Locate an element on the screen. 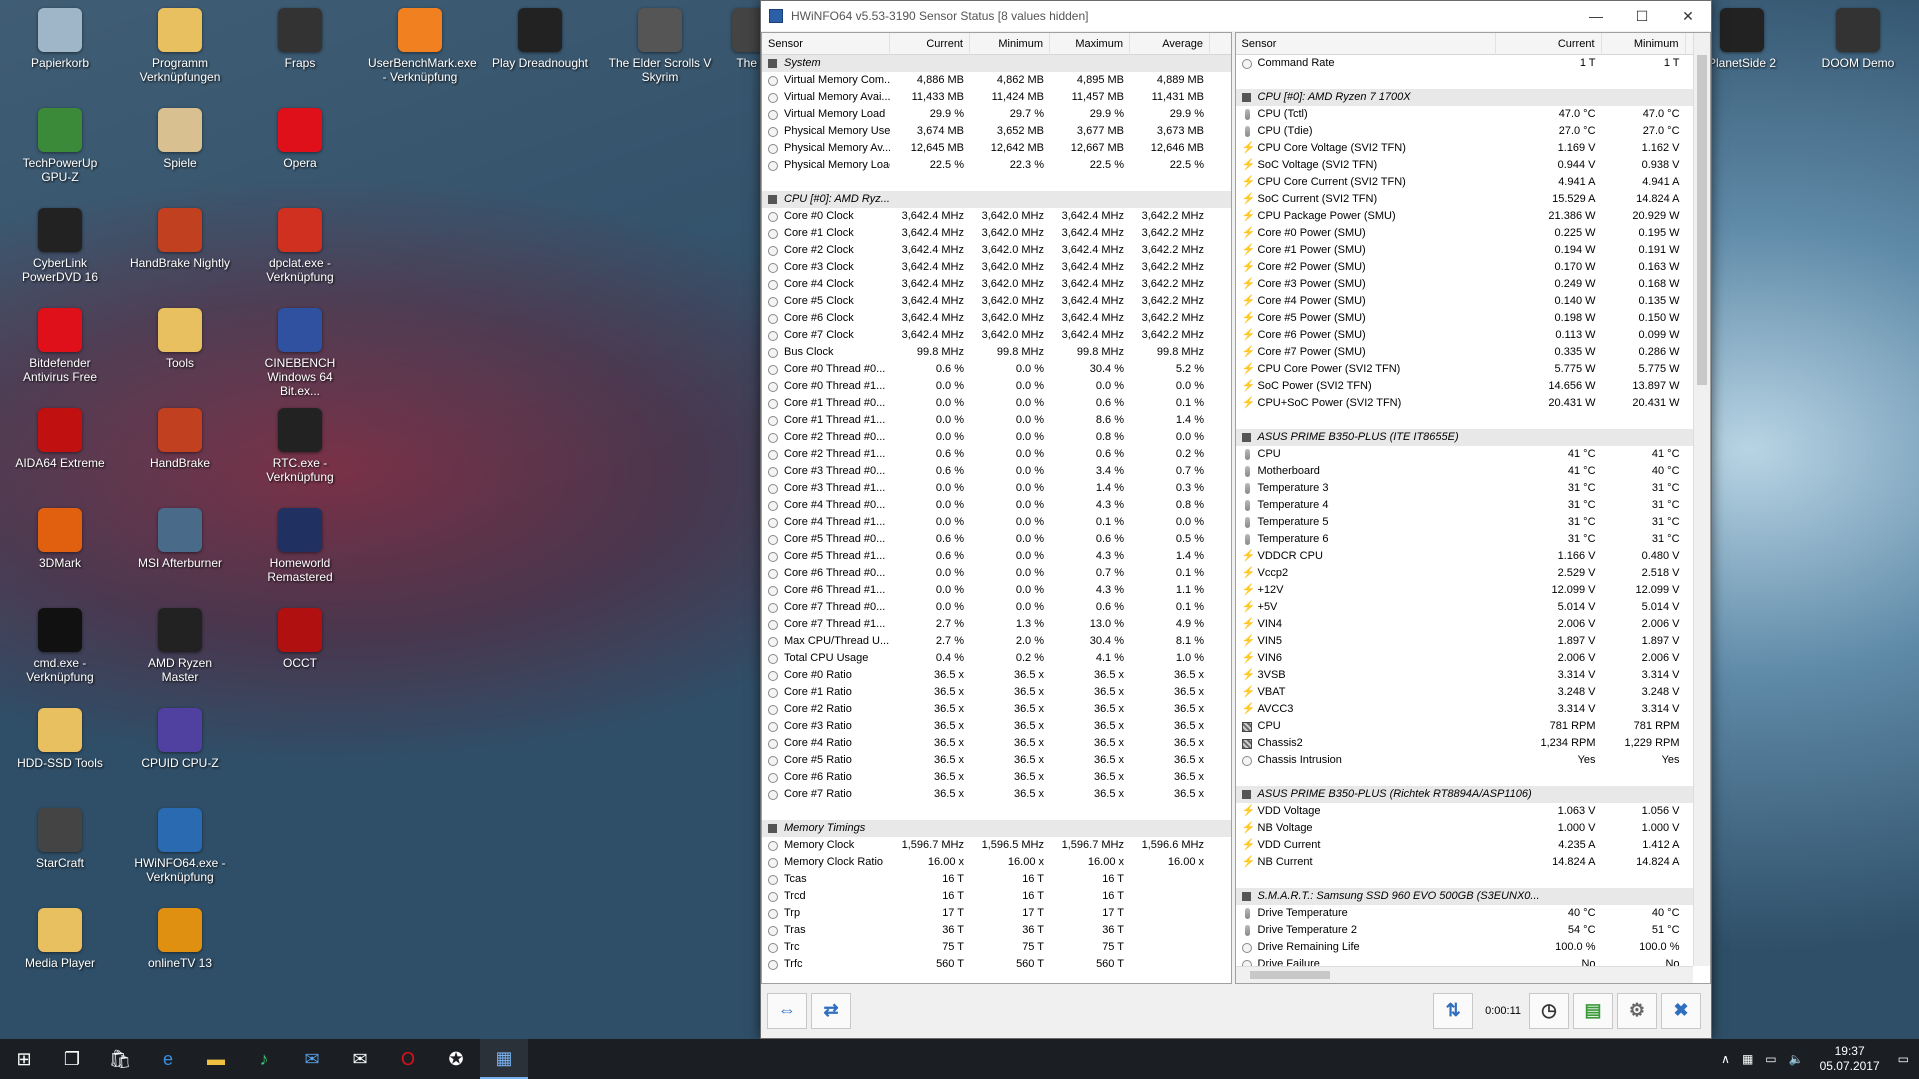  sensor-row: Core #6 Thread #1... 0.0 % 0.0 % 4.3 % 1.1 % is located at coordinates (996, 590).